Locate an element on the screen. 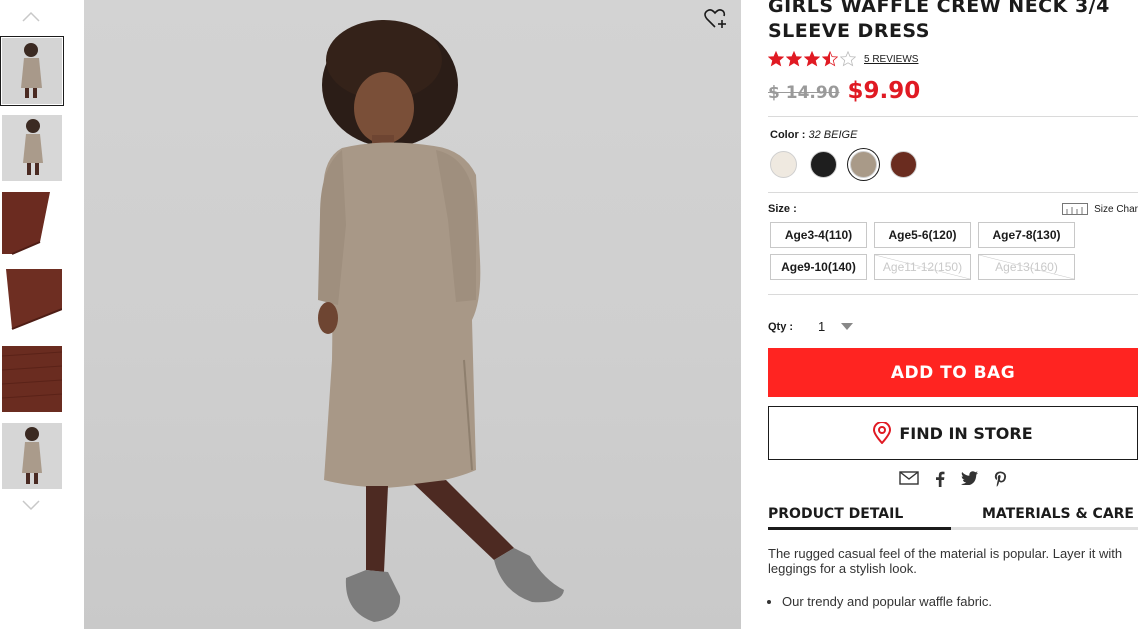 The image size is (1138, 629). color-swatch-beige is located at coordinates (863, 164).